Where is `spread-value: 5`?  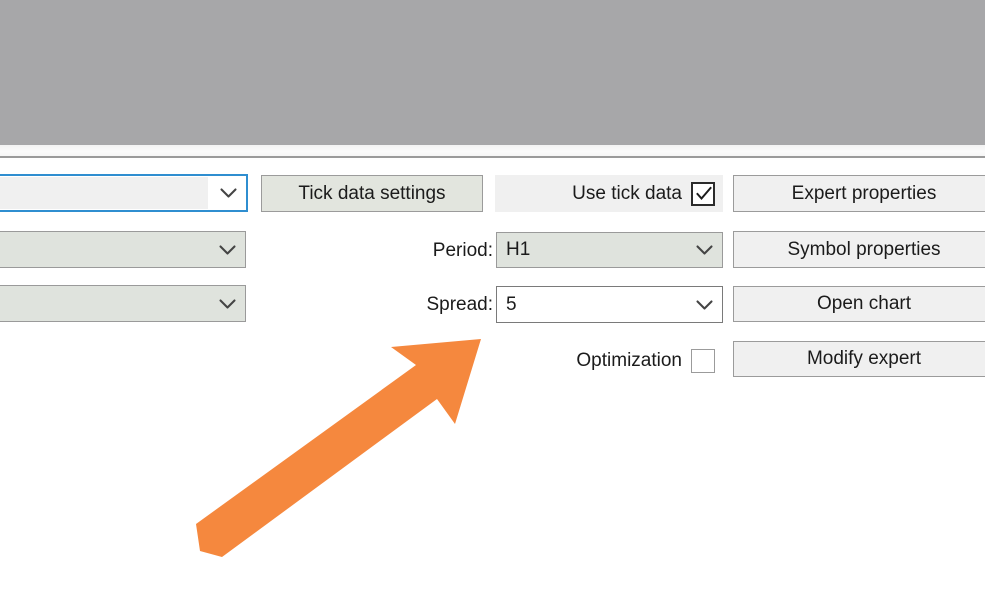
spread-value: 5 is located at coordinates (511, 304).